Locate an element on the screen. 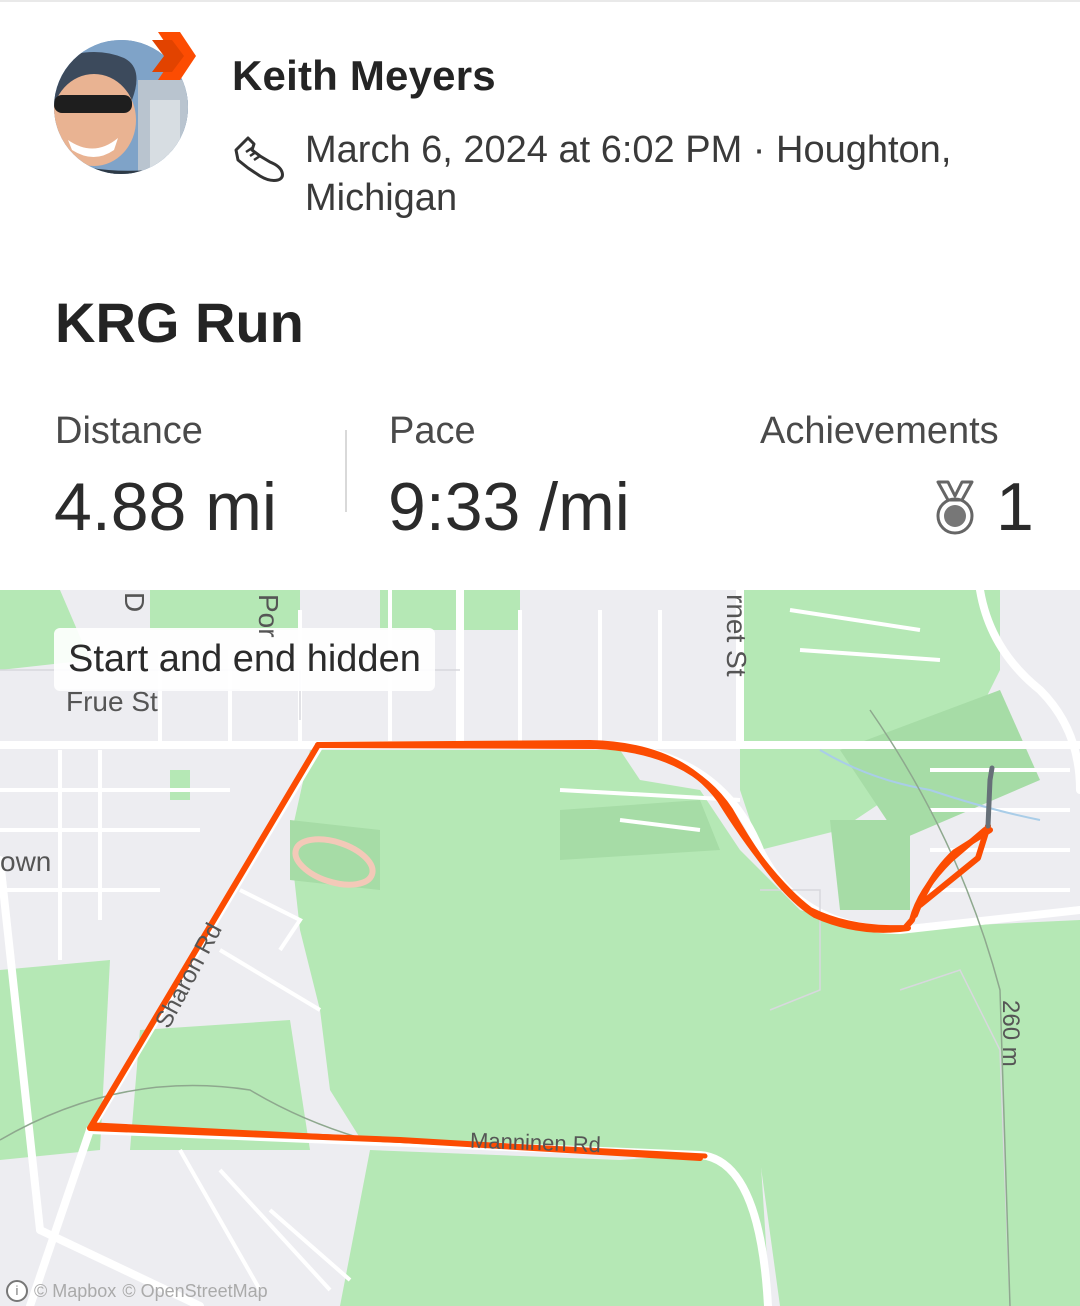 Image resolution: width=1080 pixels, height=1306 pixels. top-divider is located at coordinates (540, 1).